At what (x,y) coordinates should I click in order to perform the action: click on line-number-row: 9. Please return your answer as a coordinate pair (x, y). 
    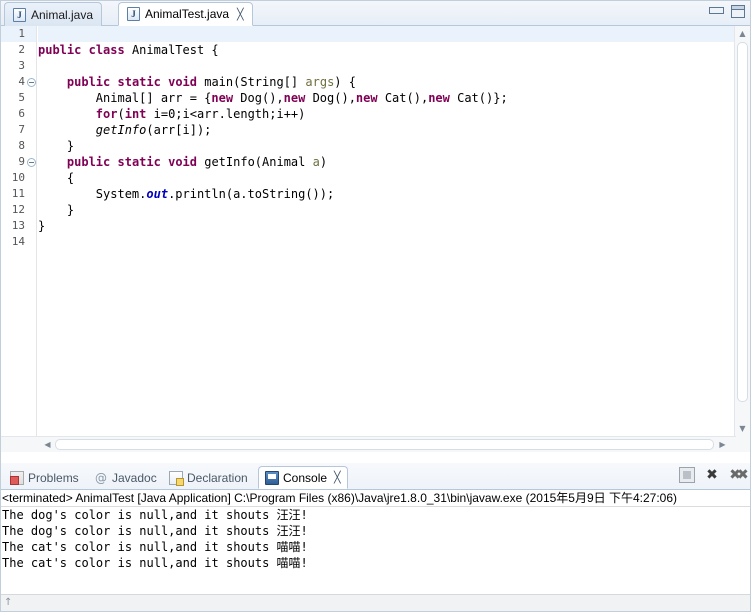
    Looking at the image, I should click on (18, 162).